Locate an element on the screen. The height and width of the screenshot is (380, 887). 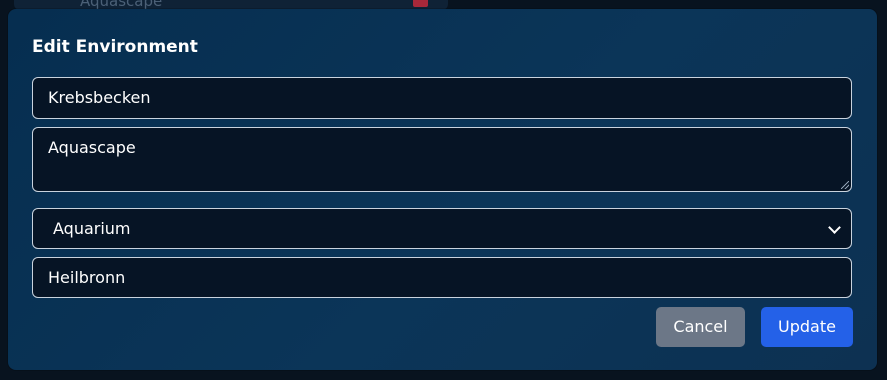
resize-grip-icon is located at coordinates (845, 185).